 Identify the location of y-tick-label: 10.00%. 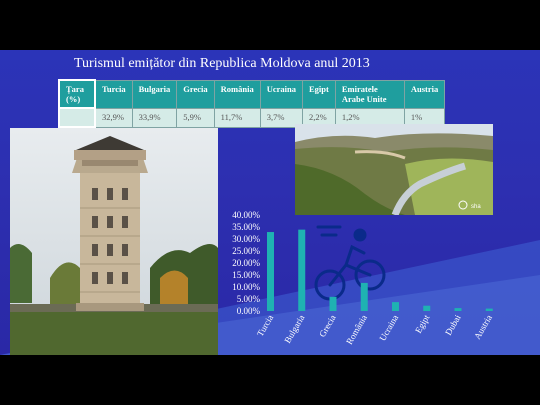
(246, 287).